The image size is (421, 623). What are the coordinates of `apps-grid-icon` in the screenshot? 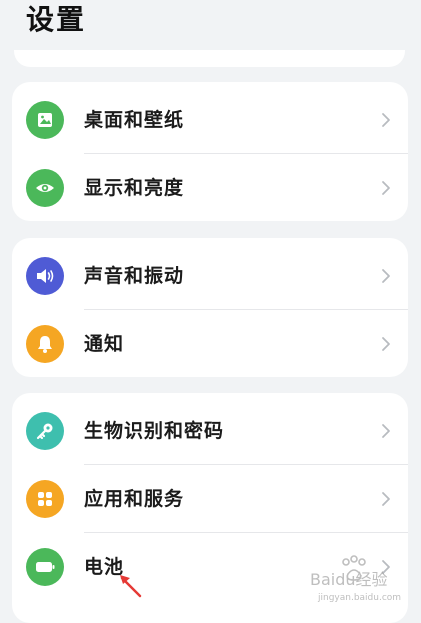 It's located at (45, 498).